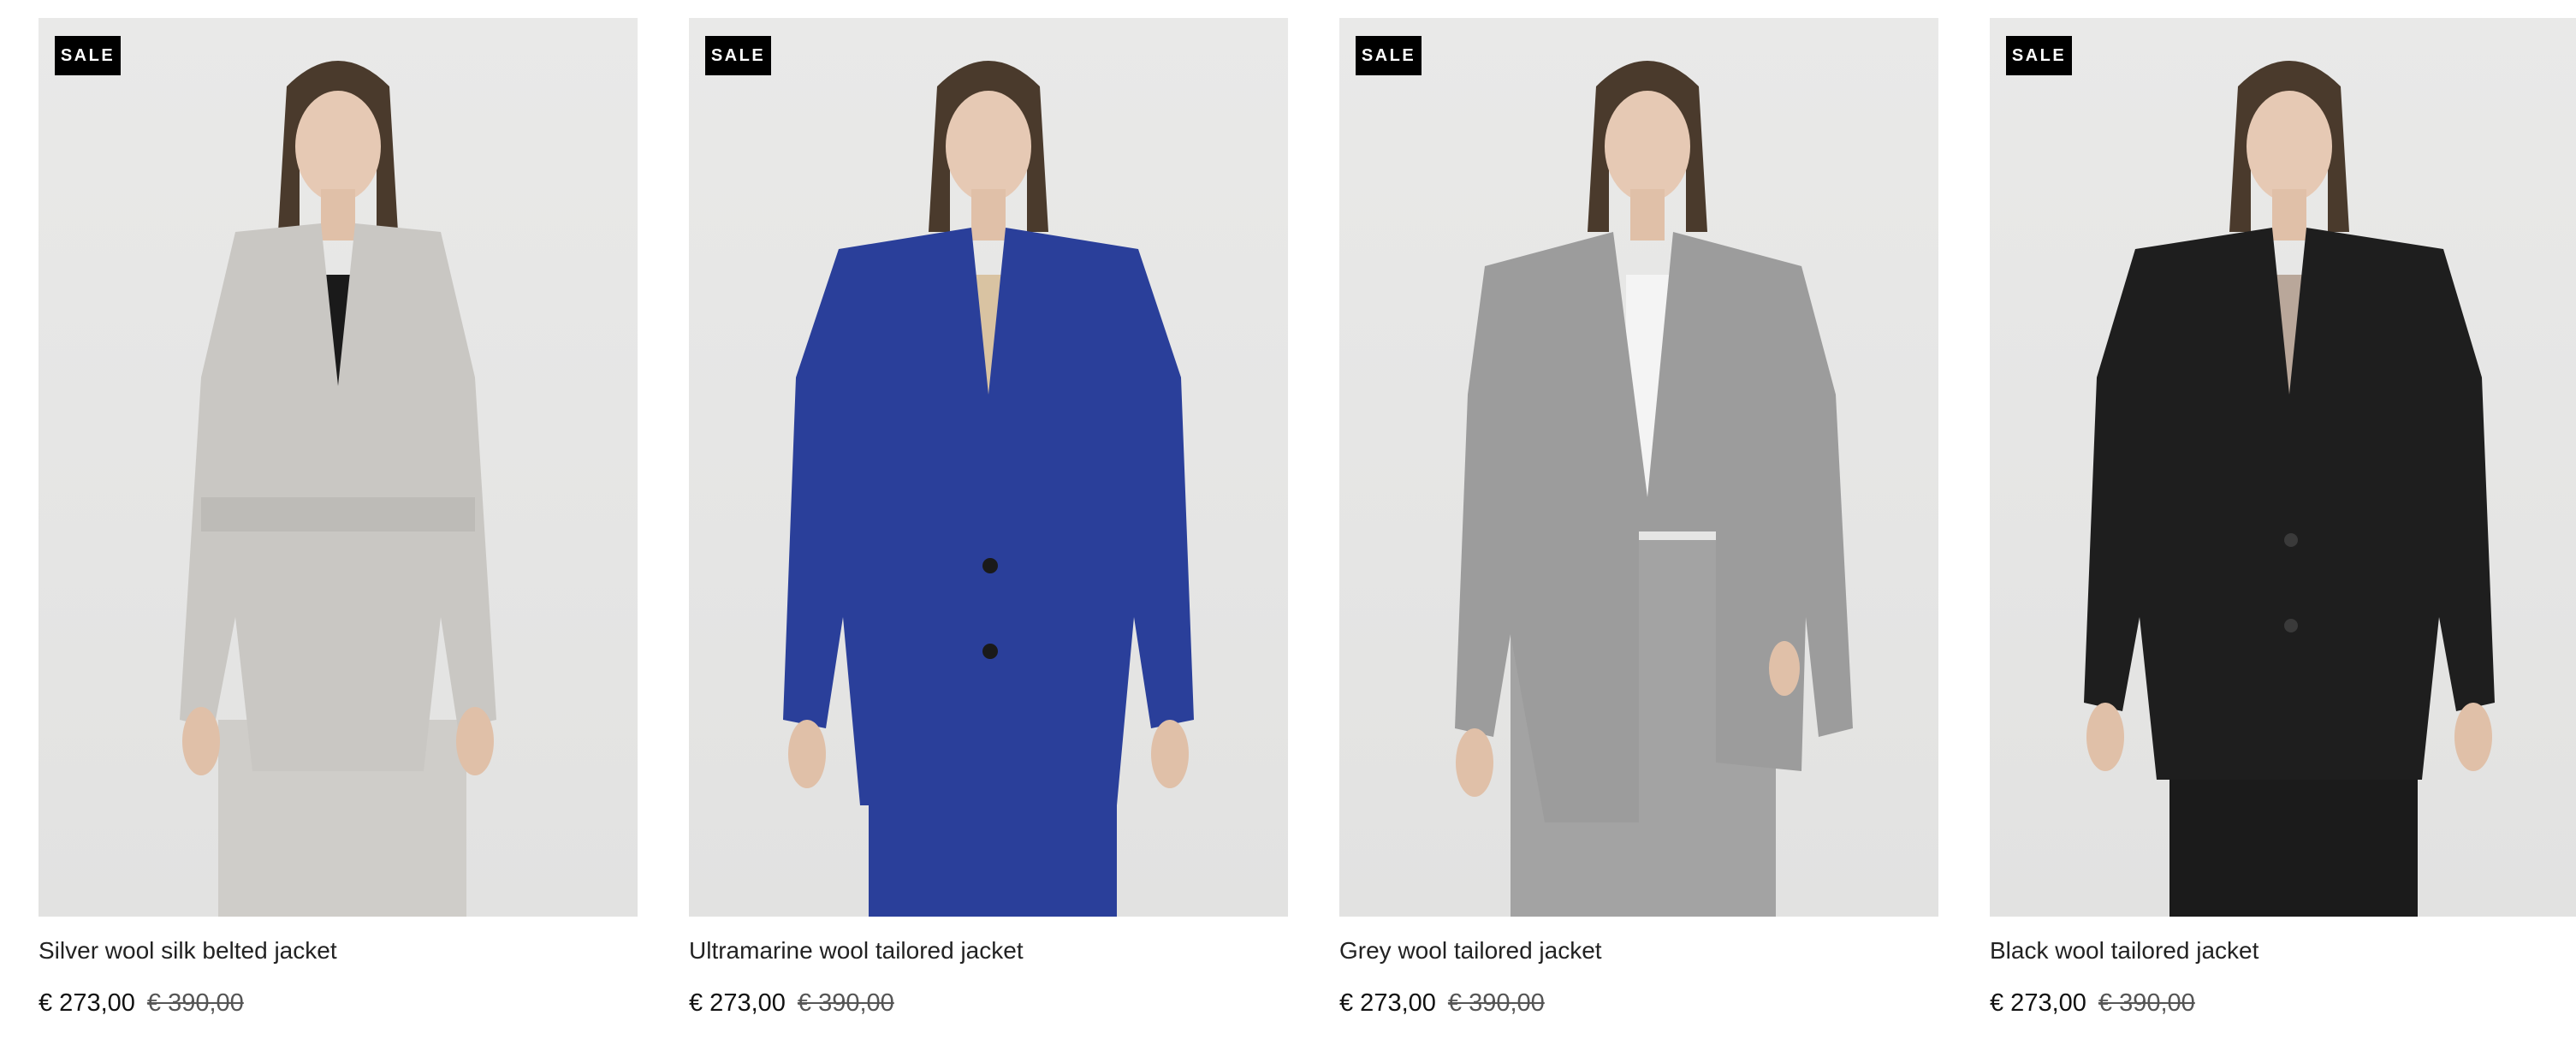 This screenshot has height=1039, width=2576. I want to click on product-title: Grey wool tailored jacket, so click(1470, 951).